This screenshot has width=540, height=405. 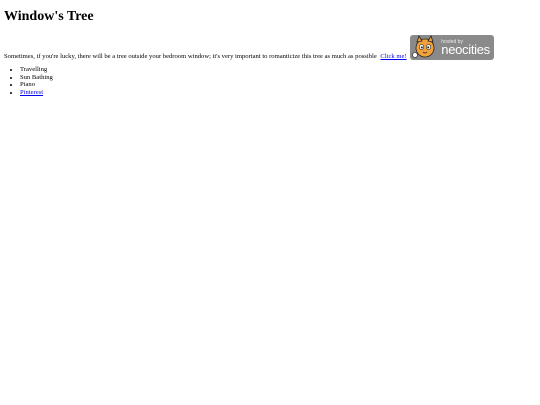 I want to click on click-me-link: Click me!, so click(x=393, y=56).